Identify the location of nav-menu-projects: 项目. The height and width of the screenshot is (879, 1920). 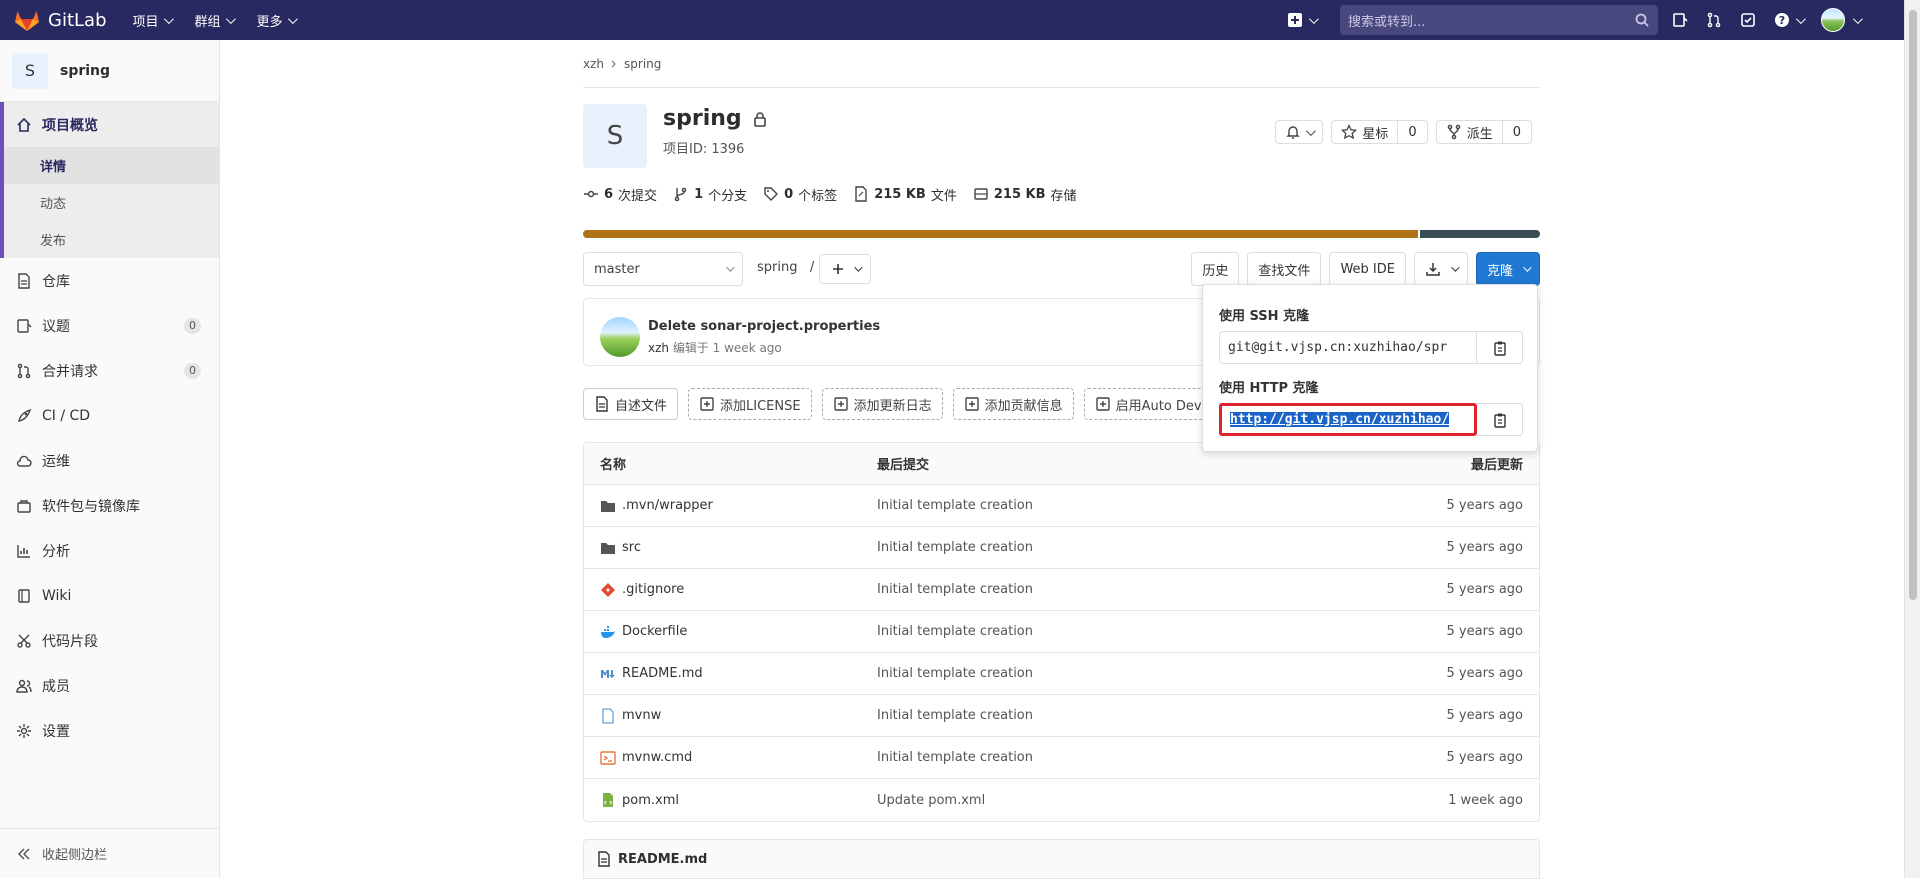
(153, 20).